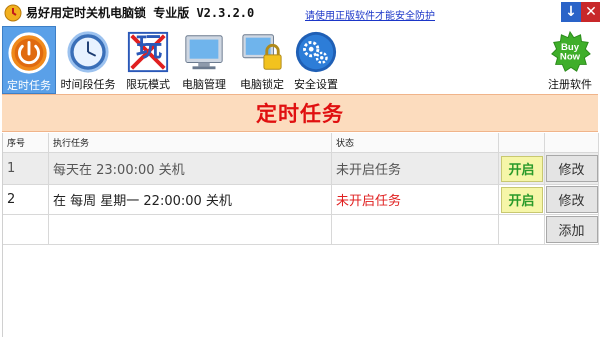  I want to click on add-cell: 添加, so click(572, 230).